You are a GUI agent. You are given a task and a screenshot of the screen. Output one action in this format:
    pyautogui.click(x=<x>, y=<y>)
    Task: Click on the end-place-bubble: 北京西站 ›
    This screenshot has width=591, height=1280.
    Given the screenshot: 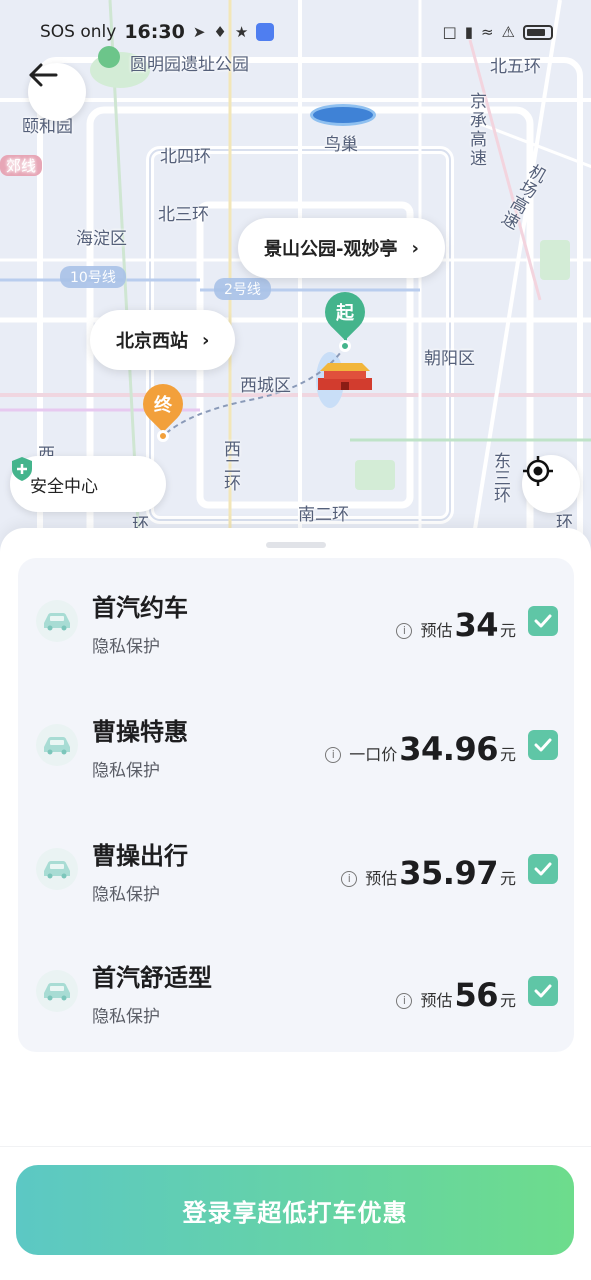 What is the action you would take?
    pyautogui.click(x=163, y=340)
    